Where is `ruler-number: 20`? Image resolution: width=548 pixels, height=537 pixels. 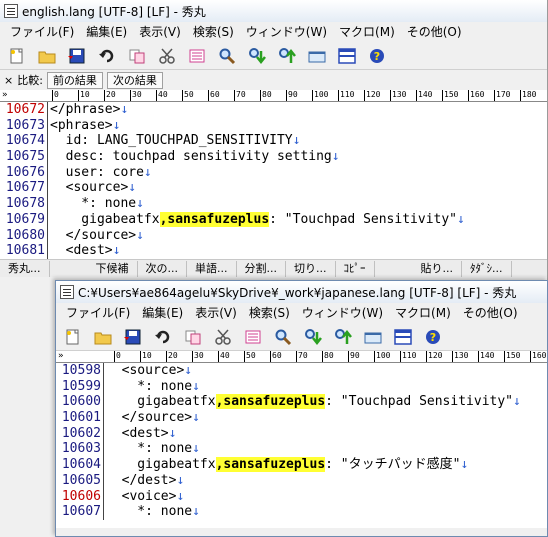
ruler-number: 20 is located at coordinates (111, 94).